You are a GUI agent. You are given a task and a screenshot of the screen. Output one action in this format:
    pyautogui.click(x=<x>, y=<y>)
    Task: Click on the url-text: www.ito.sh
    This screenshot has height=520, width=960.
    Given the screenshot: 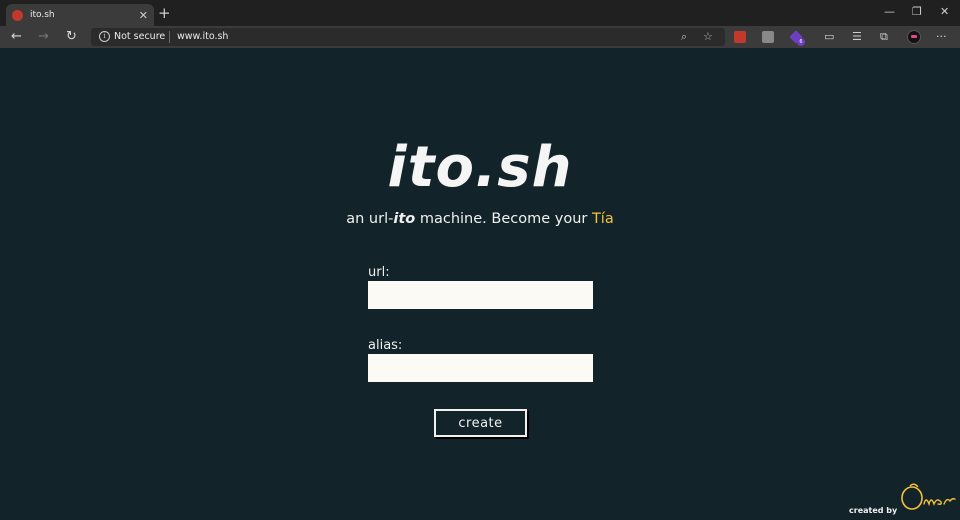 What is the action you would take?
    pyautogui.click(x=202, y=36)
    